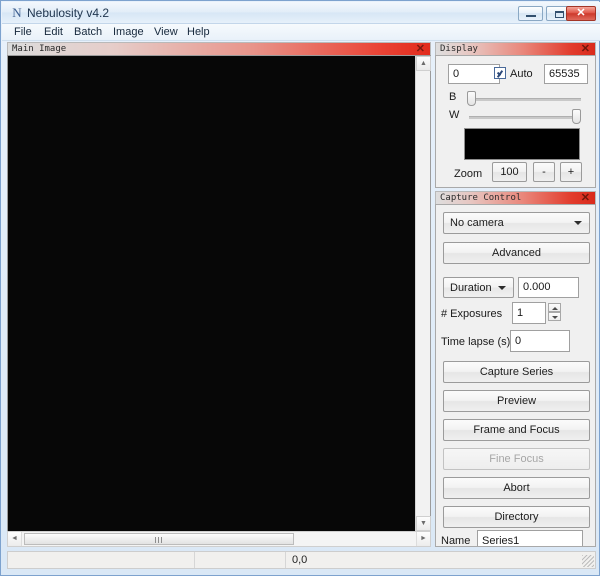 The width and height of the screenshot is (600, 576). What do you see at coordinates (301, 32) in the screenshot?
I see `menu-bar: File Edit Batch Image View Help` at bounding box center [301, 32].